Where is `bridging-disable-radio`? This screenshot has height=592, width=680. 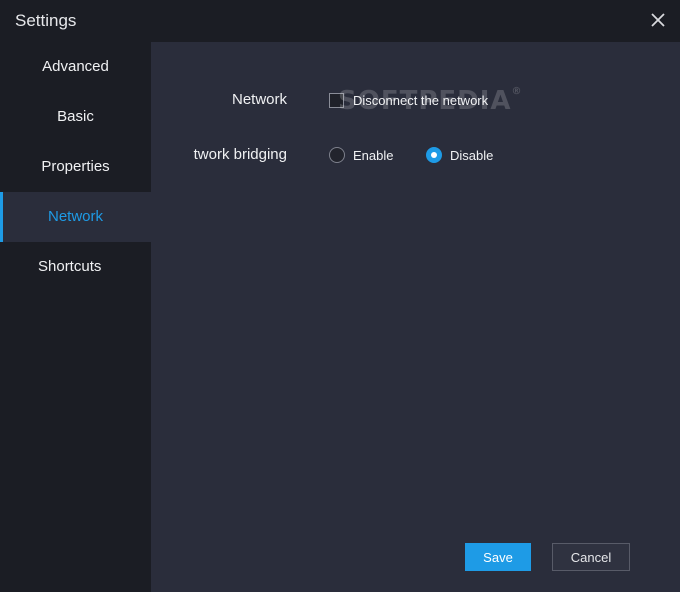
bridging-disable-radio is located at coordinates (434, 155).